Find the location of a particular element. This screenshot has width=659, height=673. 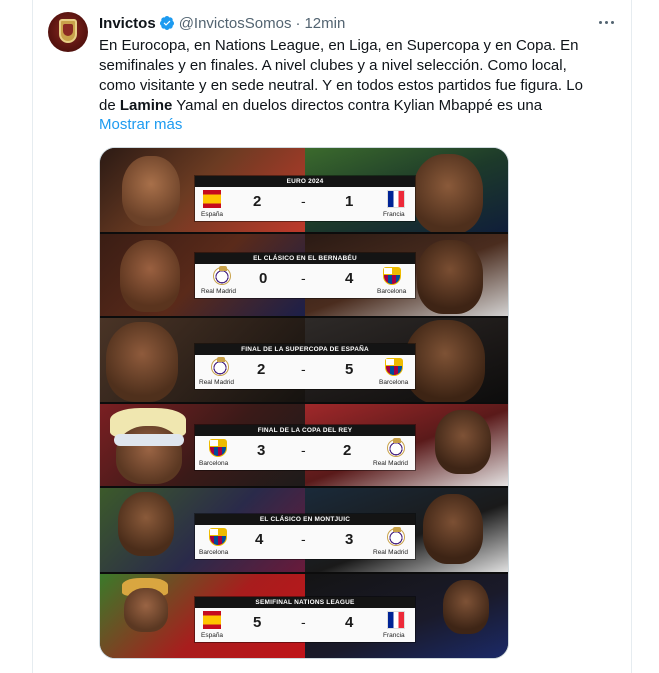

home-score: 4 is located at coordinates (259, 539).